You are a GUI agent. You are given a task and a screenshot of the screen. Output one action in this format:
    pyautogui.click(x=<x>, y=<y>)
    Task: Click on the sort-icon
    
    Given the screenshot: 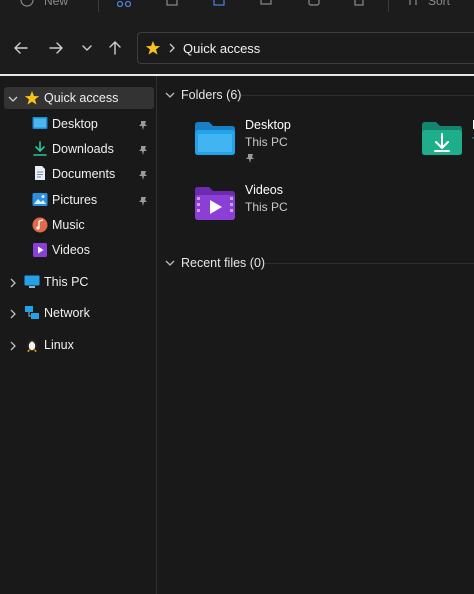 What is the action you would take?
    pyautogui.click(x=413, y=3)
    